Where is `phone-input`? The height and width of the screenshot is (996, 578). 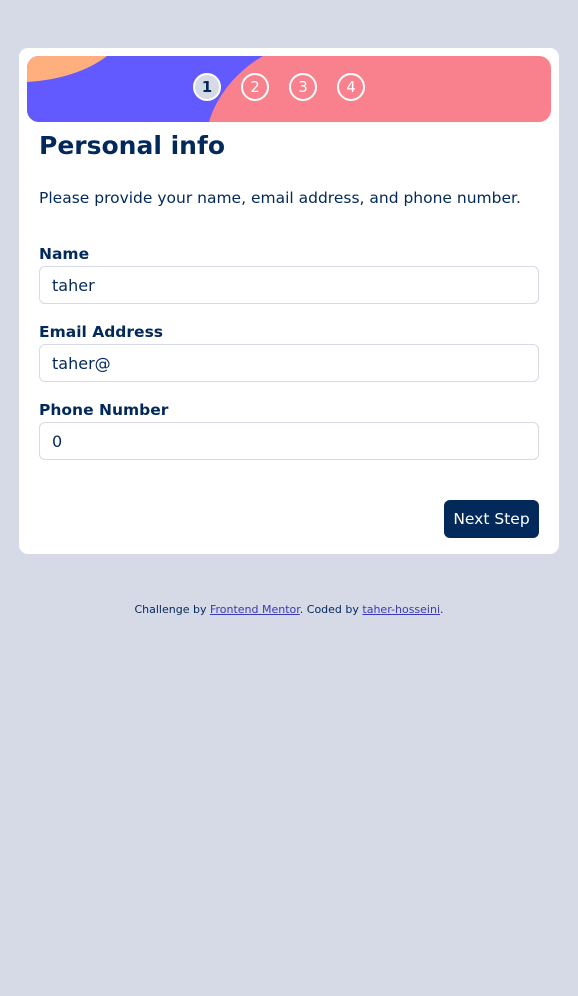 phone-input is located at coordinates (289, 441).